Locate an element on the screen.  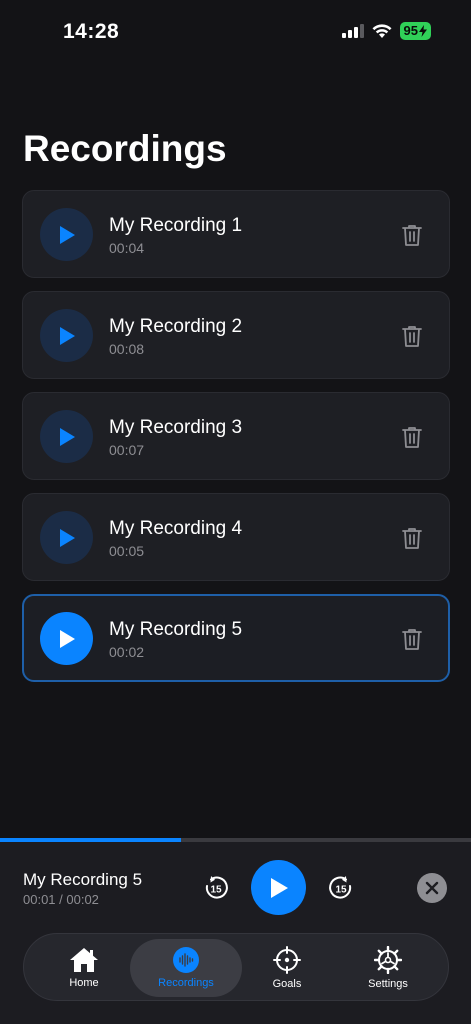
recording-card-active: My Recording 5 00:02 is located at coordinates (236, 638).